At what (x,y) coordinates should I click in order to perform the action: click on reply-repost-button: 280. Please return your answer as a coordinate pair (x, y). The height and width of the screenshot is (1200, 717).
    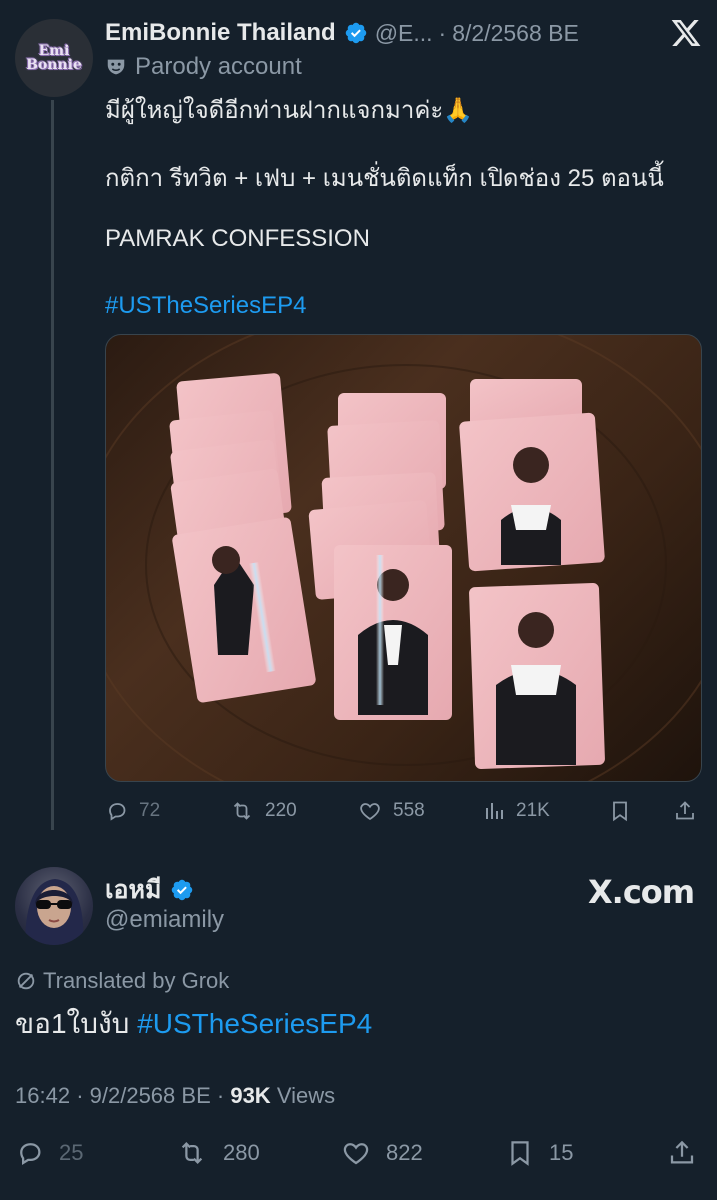
    Looking at the image, I should click on (217, 1153).